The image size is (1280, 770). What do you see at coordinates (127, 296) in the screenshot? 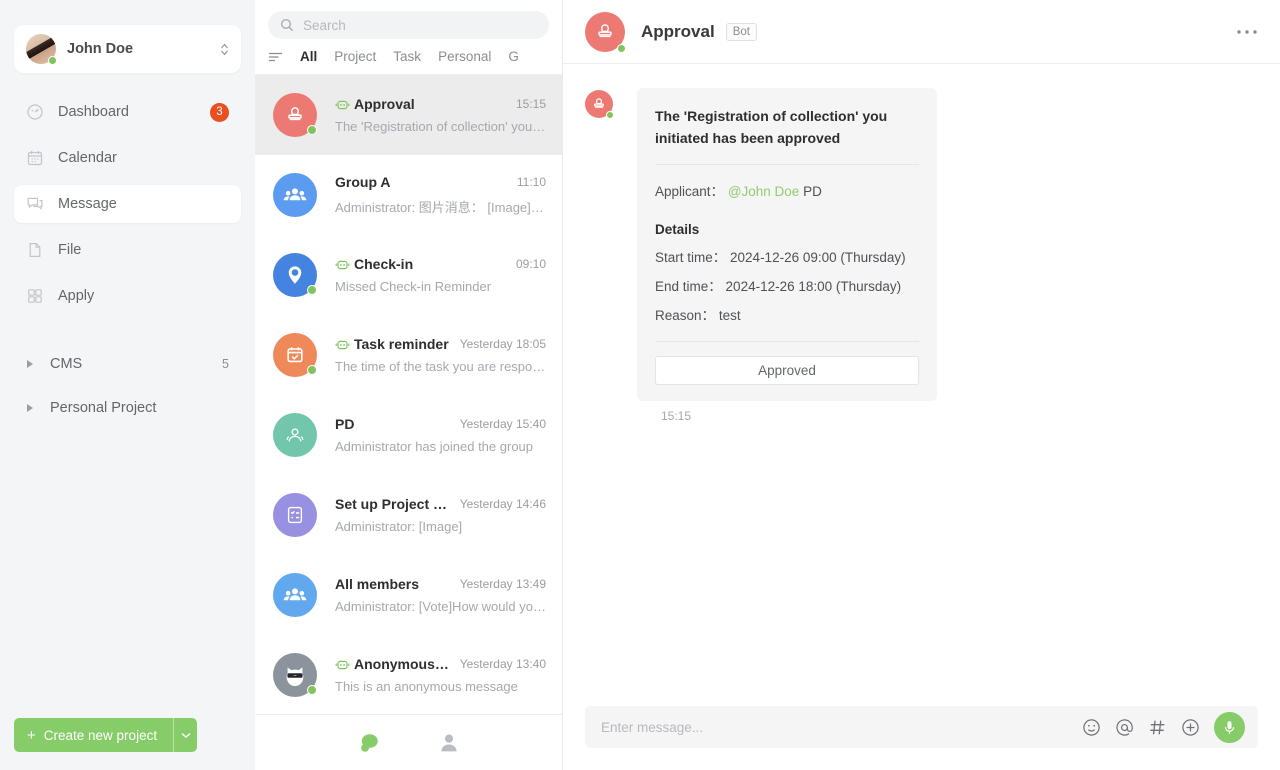
I see `sidebar-item-apply: Apply` at bounding box center [127, 296].